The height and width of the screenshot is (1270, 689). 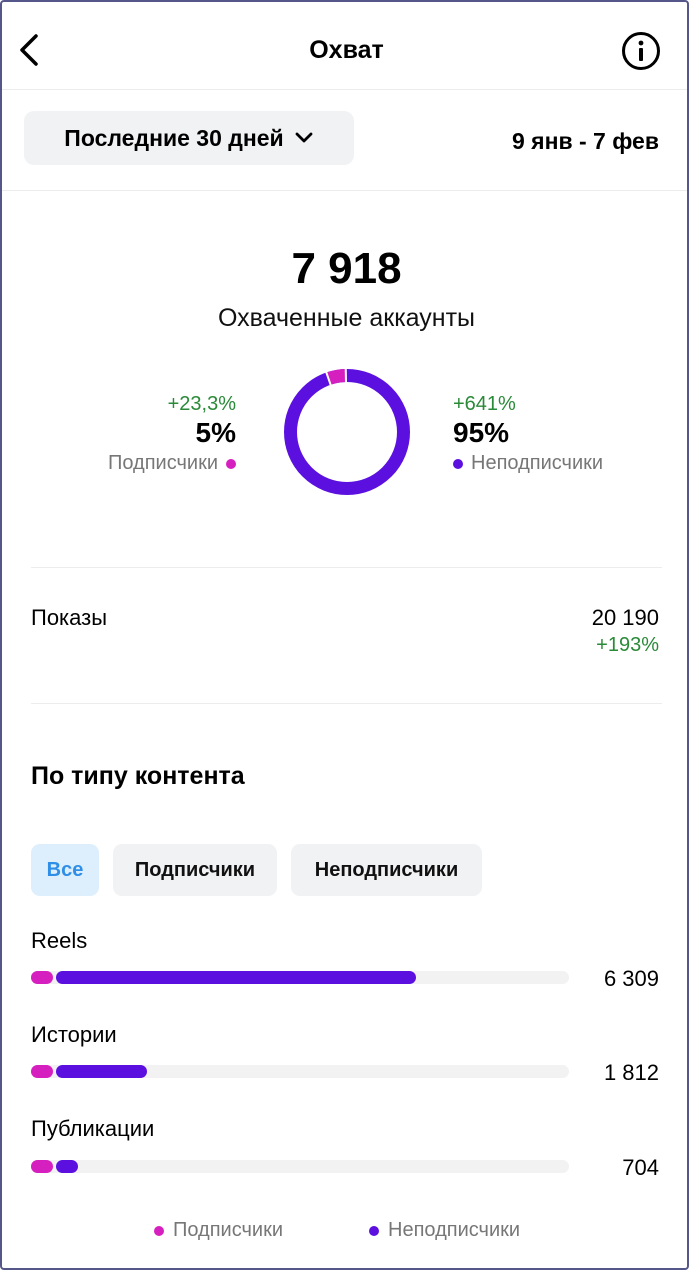 I want to click on content-type-bar-posts, so click(x=300, y=1166).